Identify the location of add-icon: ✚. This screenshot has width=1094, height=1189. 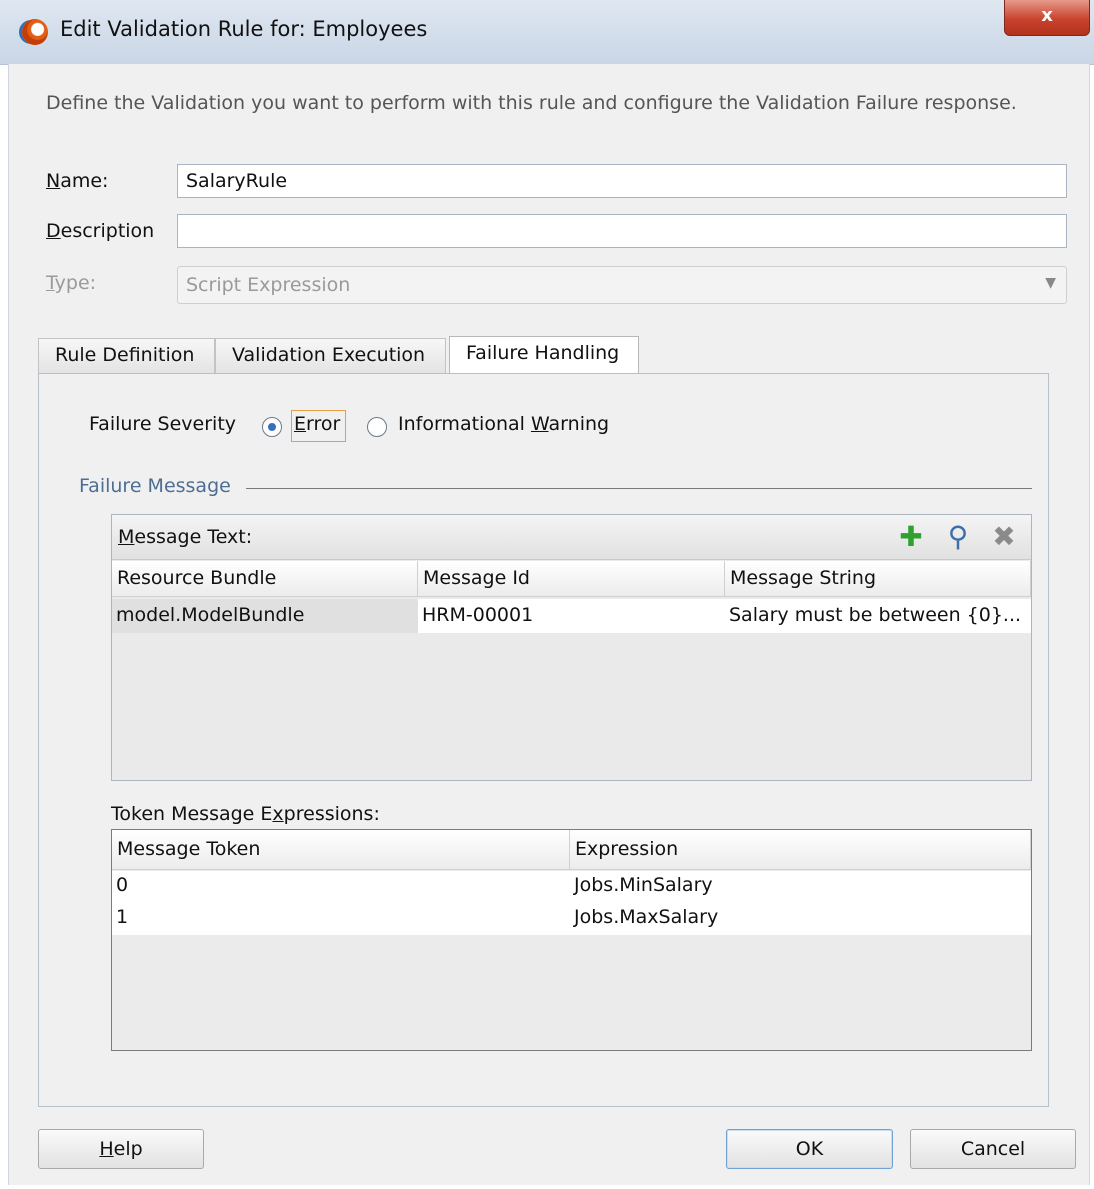
(911, 537).